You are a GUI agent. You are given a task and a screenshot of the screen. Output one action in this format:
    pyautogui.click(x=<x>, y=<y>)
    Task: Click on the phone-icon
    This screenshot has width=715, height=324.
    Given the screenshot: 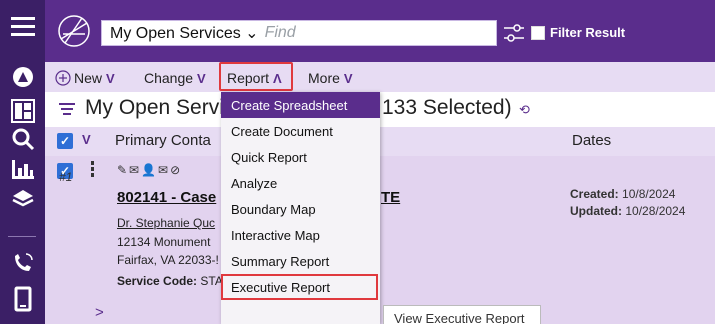 What is the action you would take?
    pyautogui.click(x=22, y=262)
    